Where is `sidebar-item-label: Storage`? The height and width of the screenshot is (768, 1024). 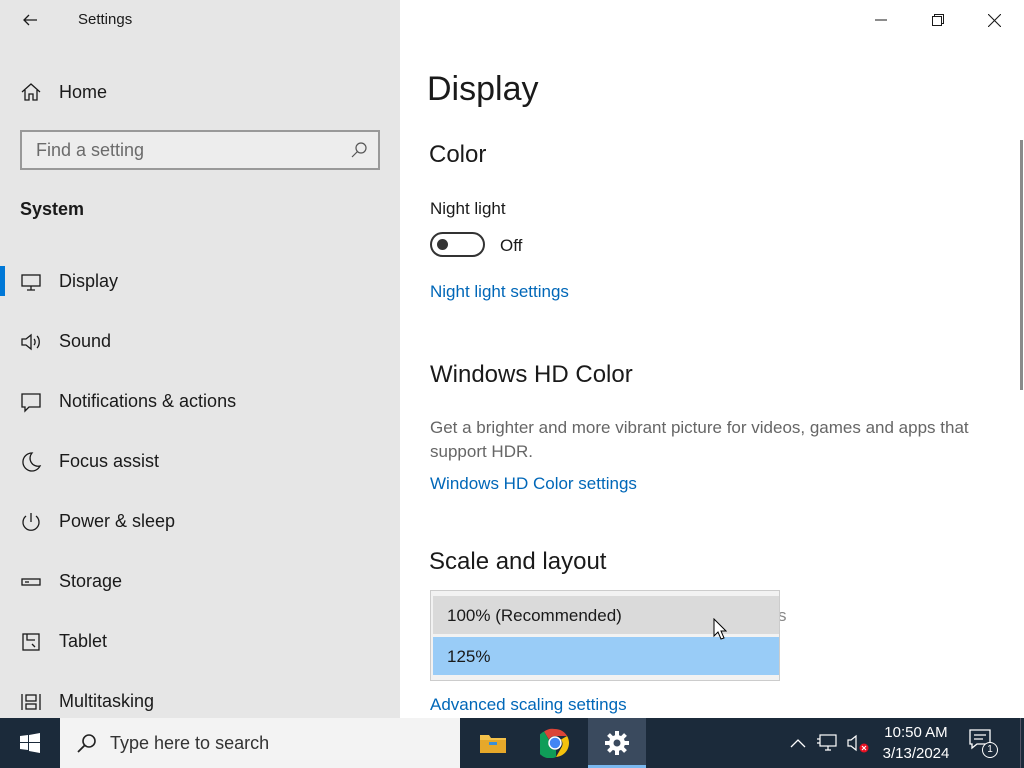
sidebar-item-label: Storage is located at coordinates (91, 581).